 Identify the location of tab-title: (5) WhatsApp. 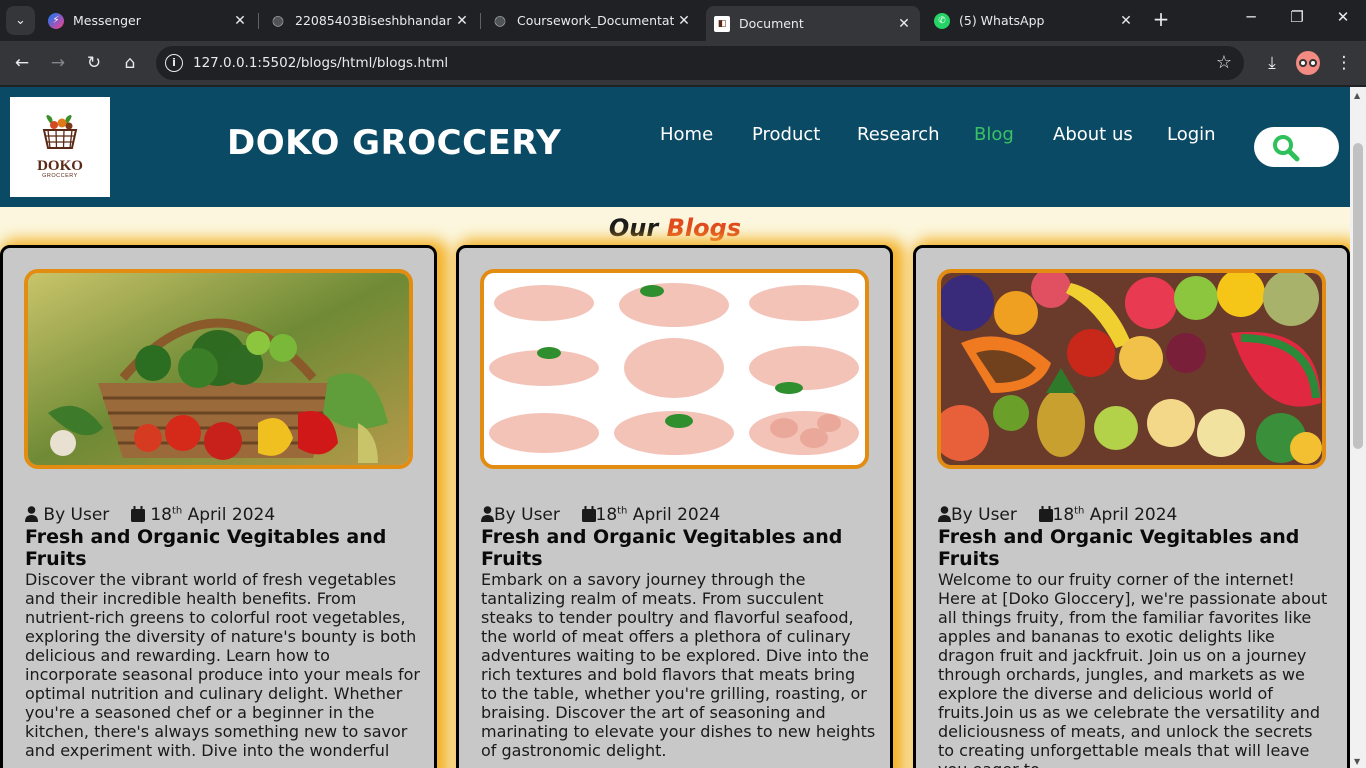
(1002, 20).